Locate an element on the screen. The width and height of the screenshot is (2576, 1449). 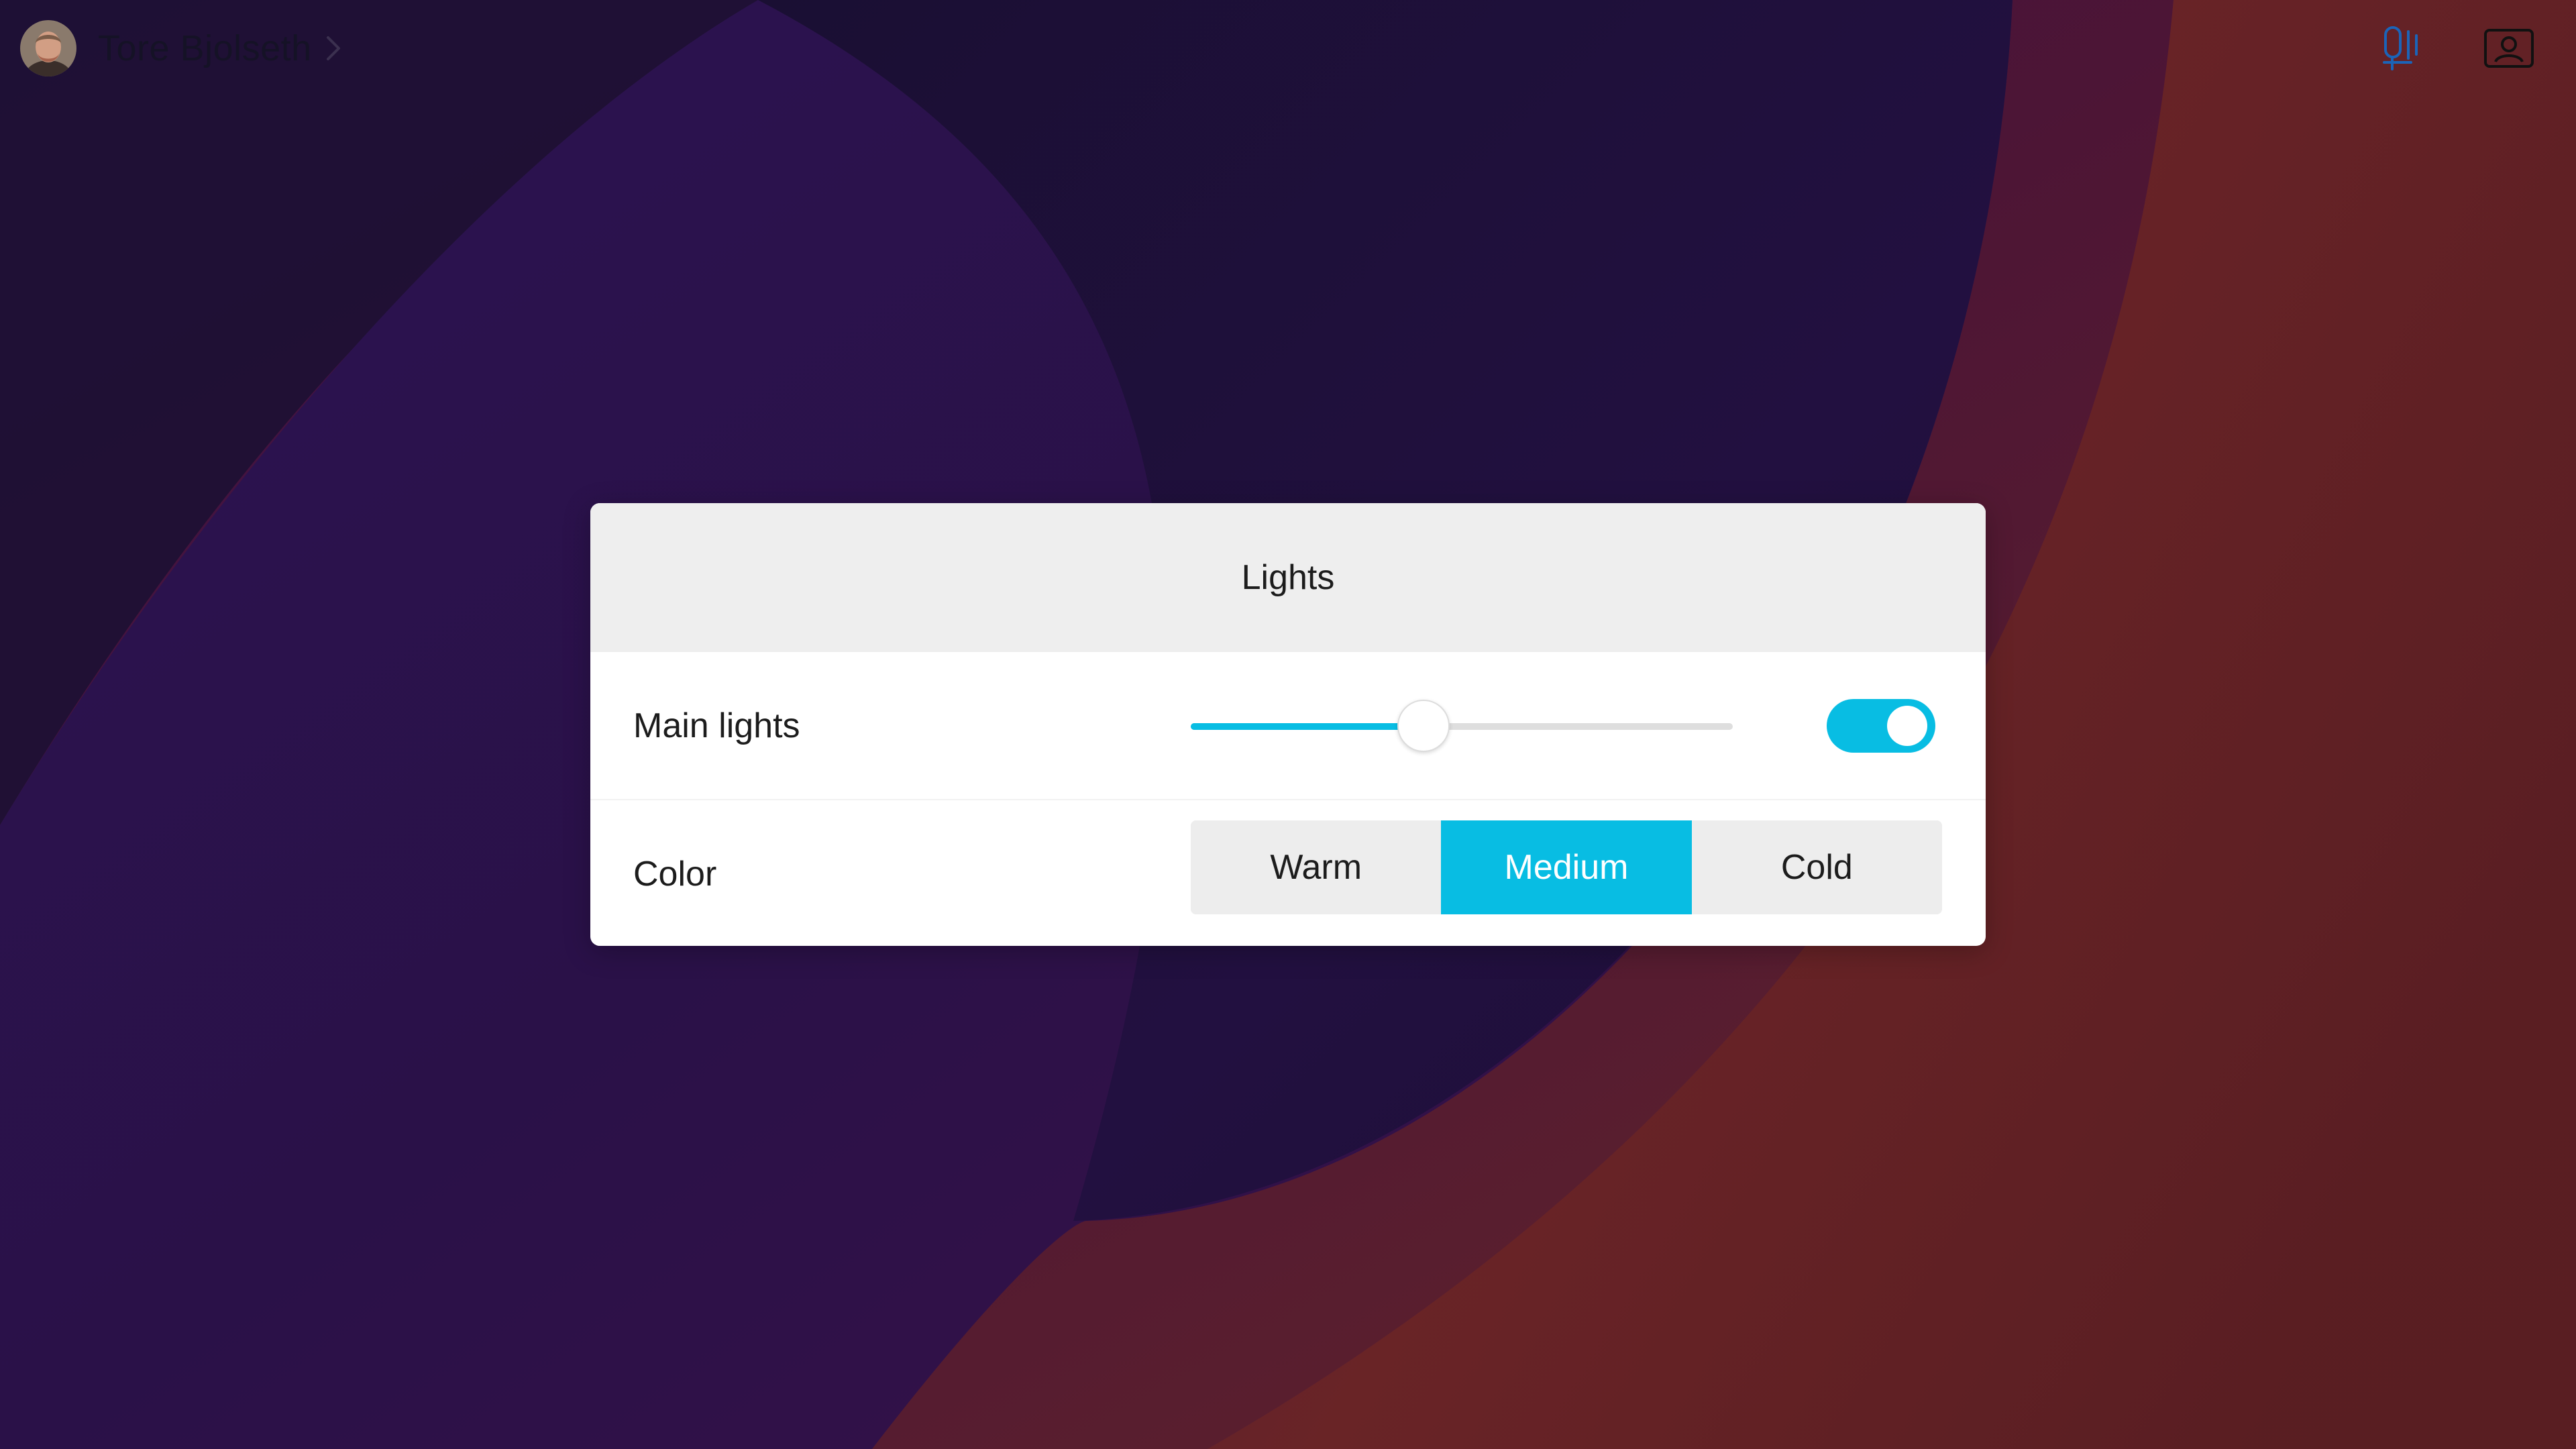
slider-track is located at coordinates (1462, 726).